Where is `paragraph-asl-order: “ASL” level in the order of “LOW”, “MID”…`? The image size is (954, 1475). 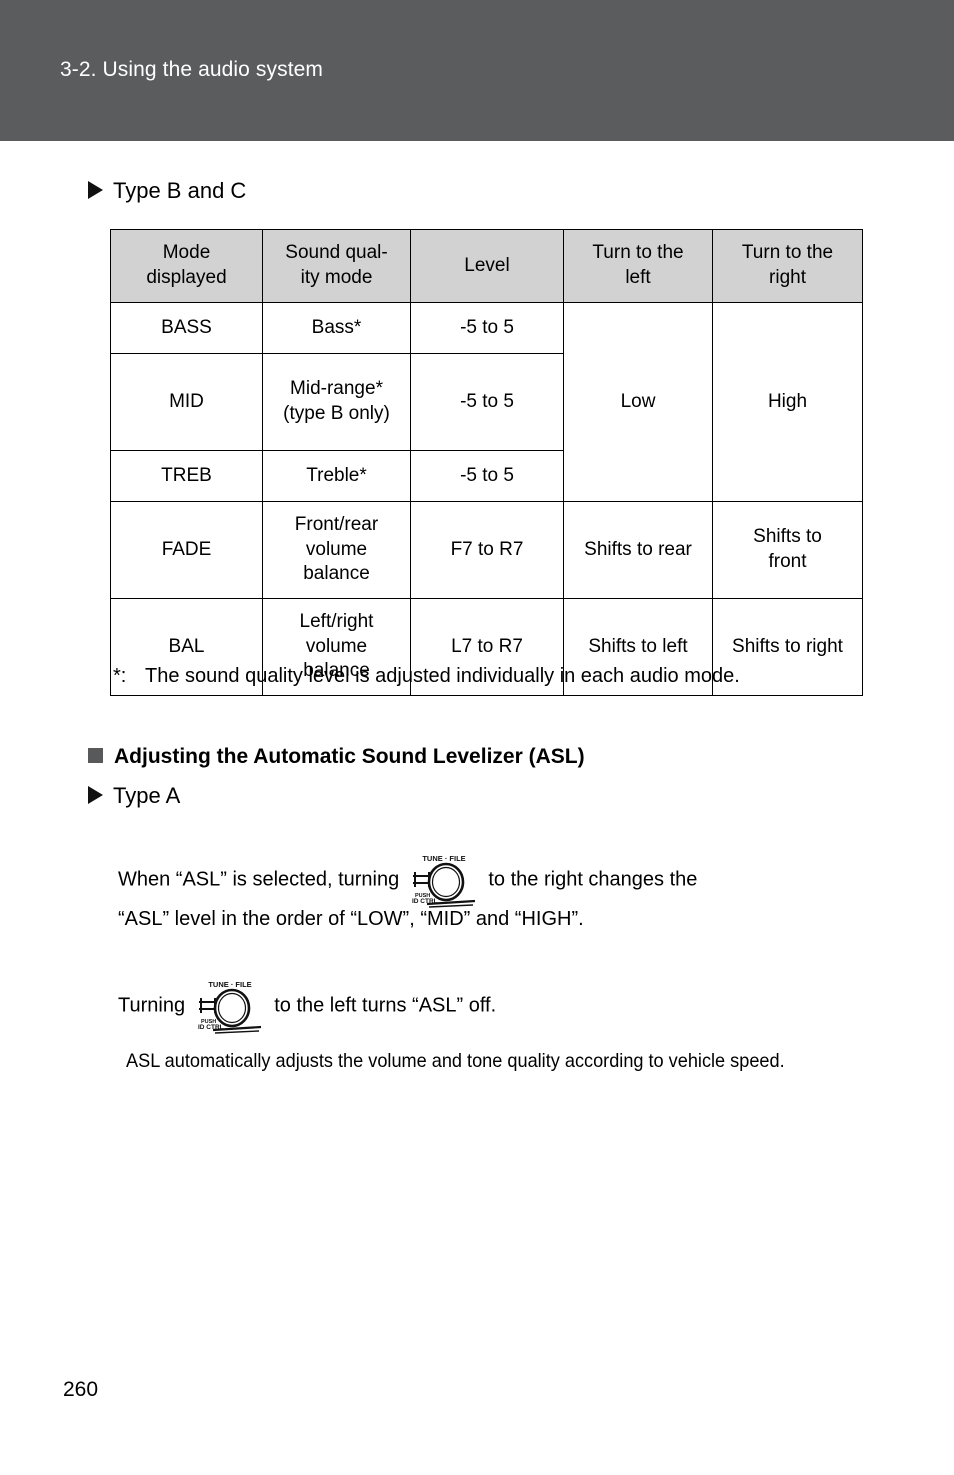
paragraph-asl-order: “ASL” level in the order of “LOW”, “MID”… is located at coordinates (490, 919).